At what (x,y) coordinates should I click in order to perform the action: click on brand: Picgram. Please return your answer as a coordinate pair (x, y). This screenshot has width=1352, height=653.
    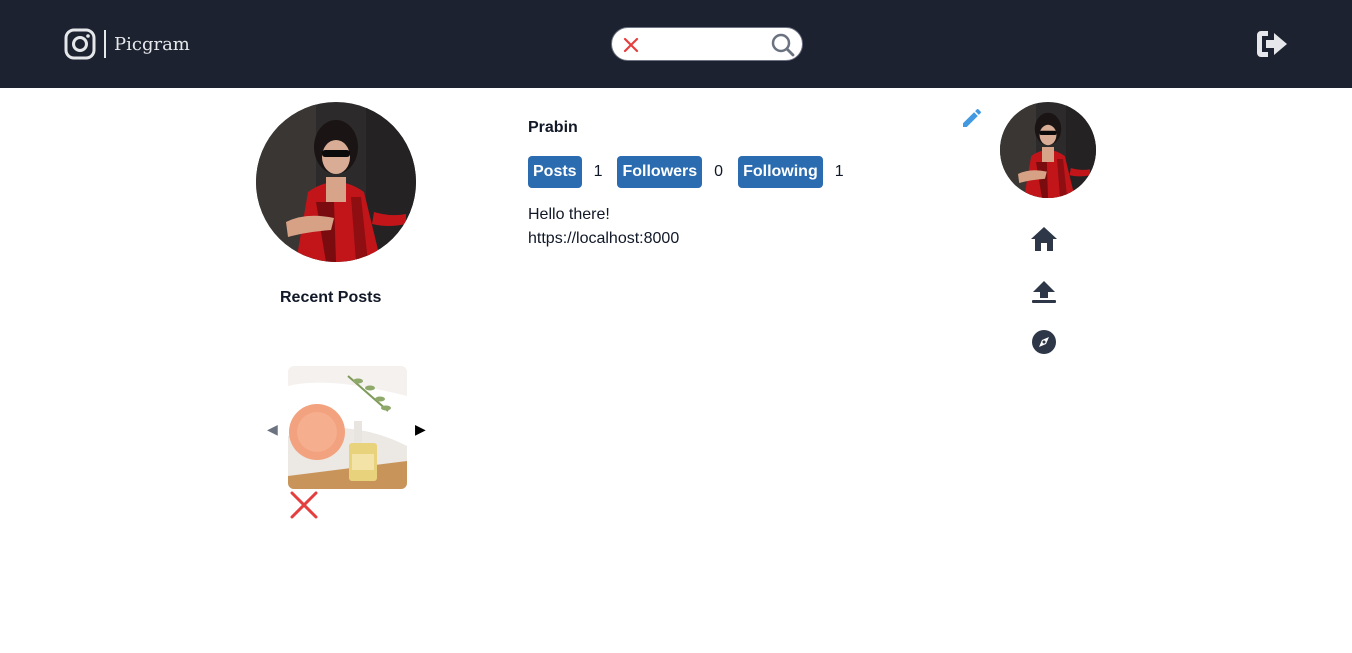
    Looking at the image, I should click on (127, 44).